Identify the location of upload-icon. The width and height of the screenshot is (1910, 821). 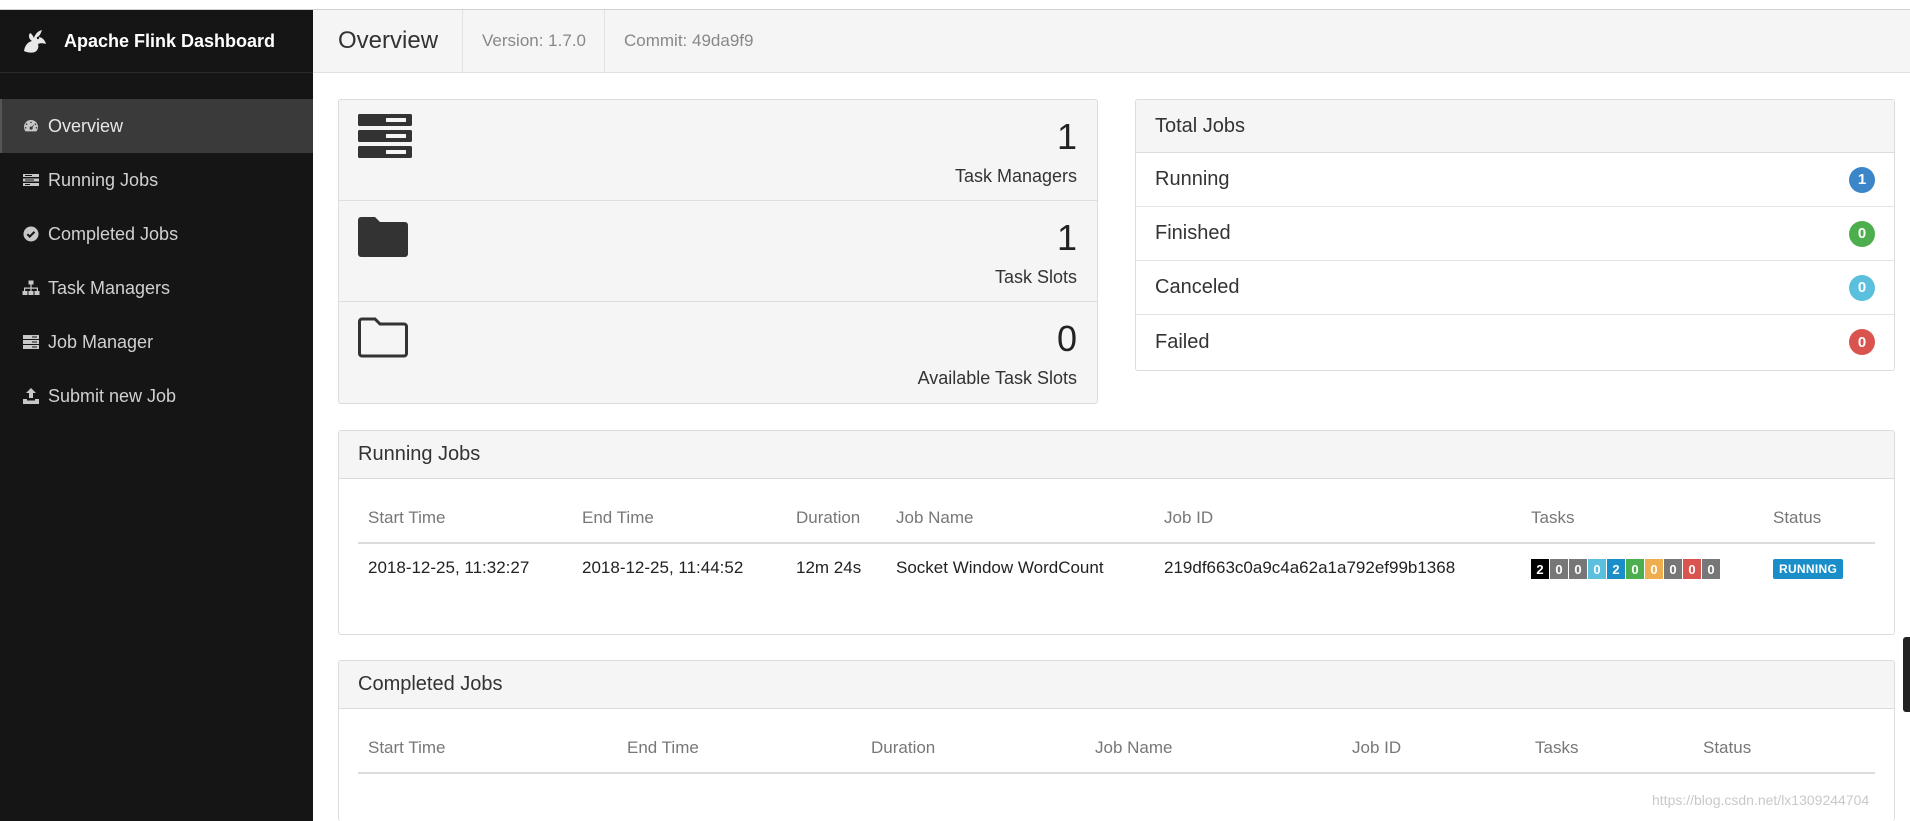
(31, 396).